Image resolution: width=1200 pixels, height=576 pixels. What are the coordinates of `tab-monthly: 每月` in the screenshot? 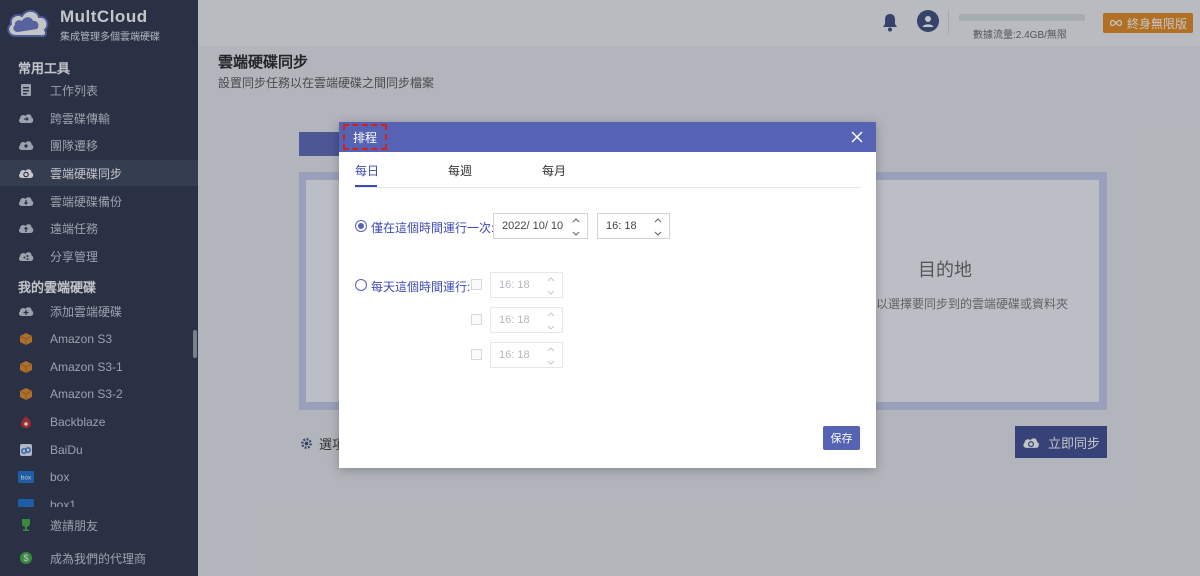 It's located at (554, 170).